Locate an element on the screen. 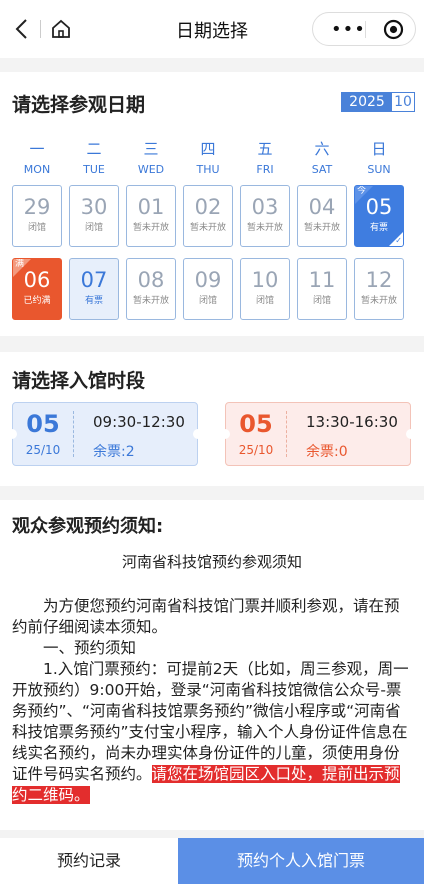 This screenshot has height=884, width=424. close-miniprogram-icon is located at coordinates (393, 29).